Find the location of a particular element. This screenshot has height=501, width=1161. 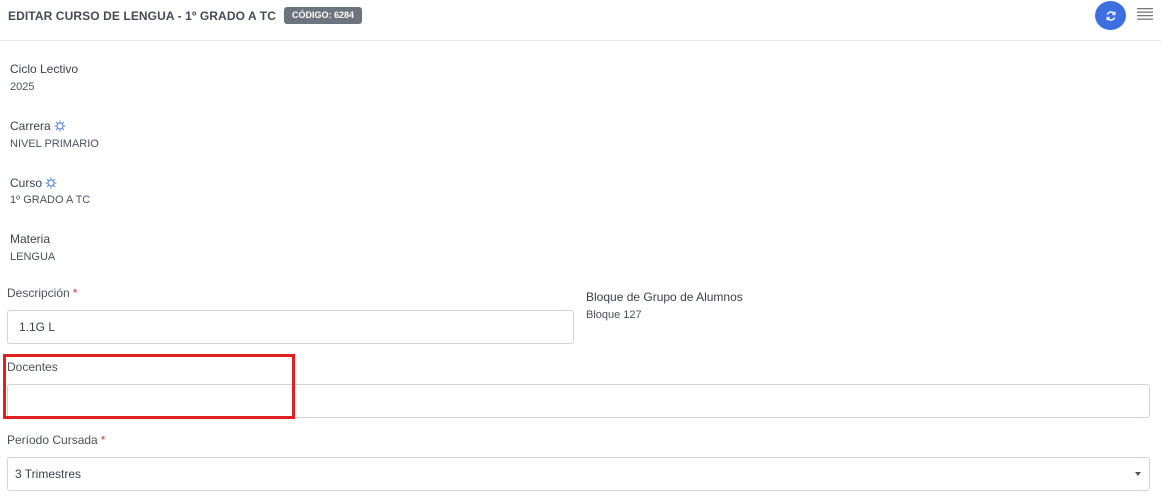

ciclo-lectivo-label: Ciclo Lectivo is located at coordinates (44, 69).